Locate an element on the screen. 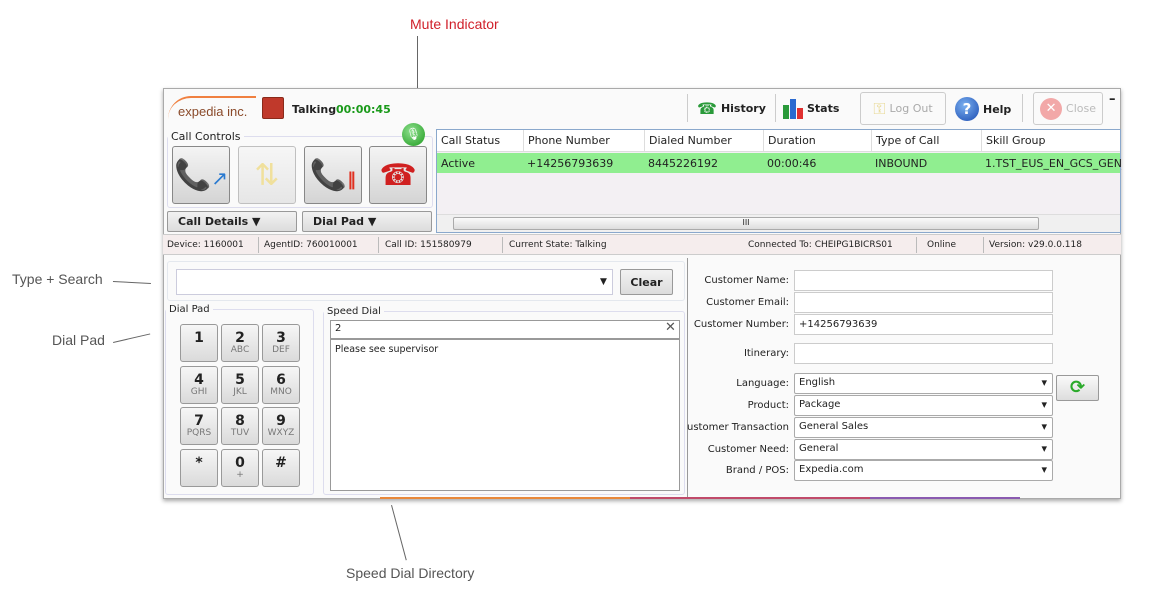  type-search-combobox is located at coordinates (394, 282).